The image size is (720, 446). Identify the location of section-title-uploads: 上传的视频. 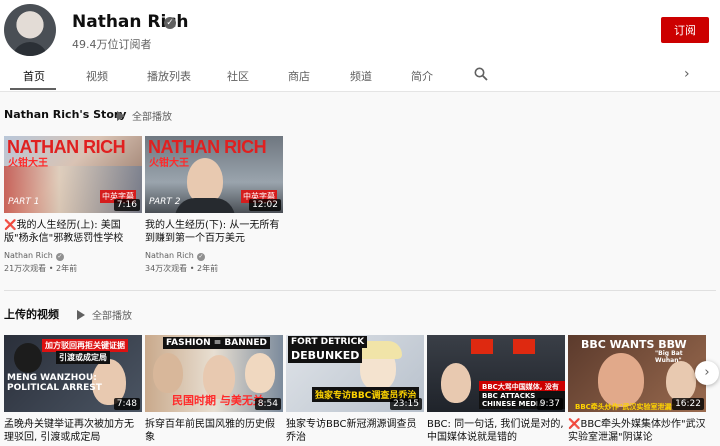
(31, 314).